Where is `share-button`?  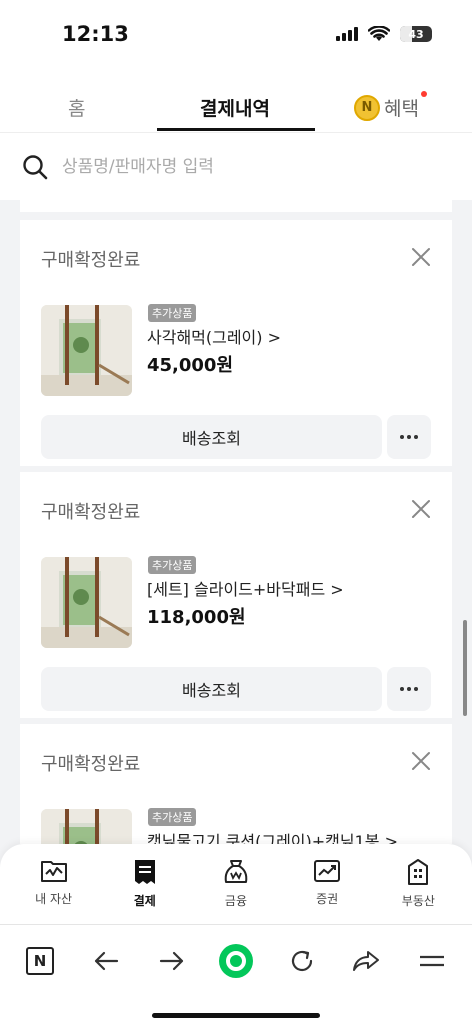
share-button is located at coordinates (366, 961).